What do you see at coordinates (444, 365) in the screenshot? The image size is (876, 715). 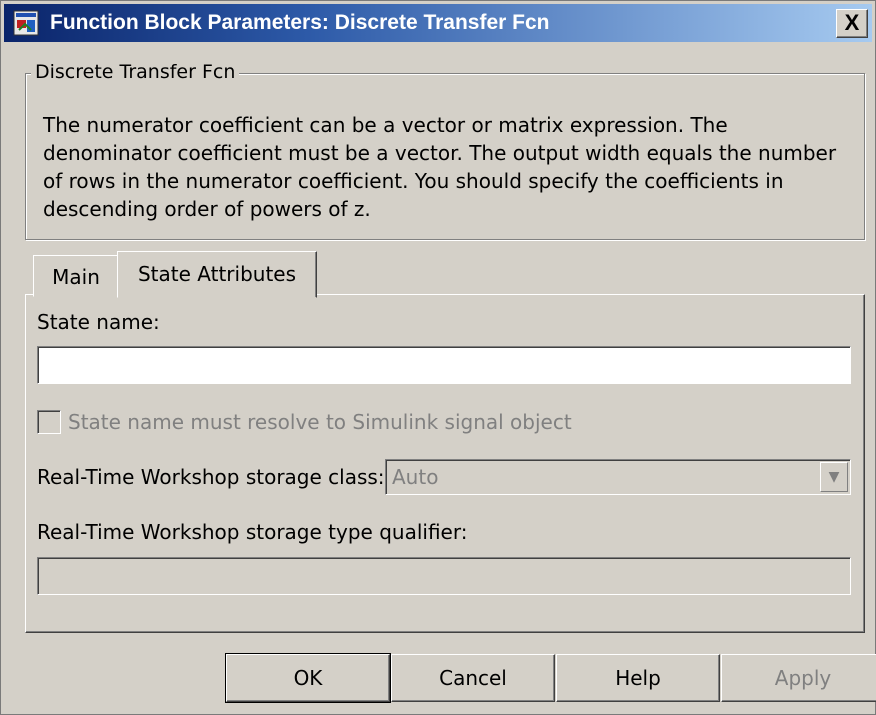 I see `state-name-input` at bounding box center [444, 365].